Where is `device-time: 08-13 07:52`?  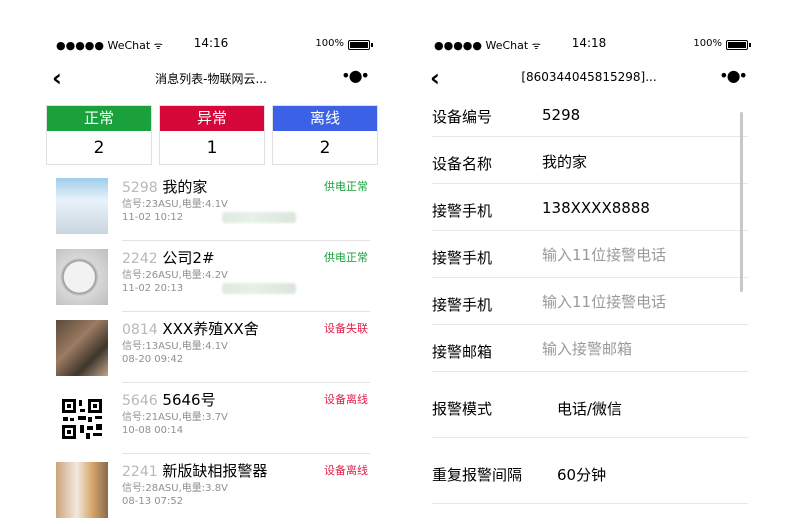
device-time: 08-13 07:52 is located at coordinates (153, 501).